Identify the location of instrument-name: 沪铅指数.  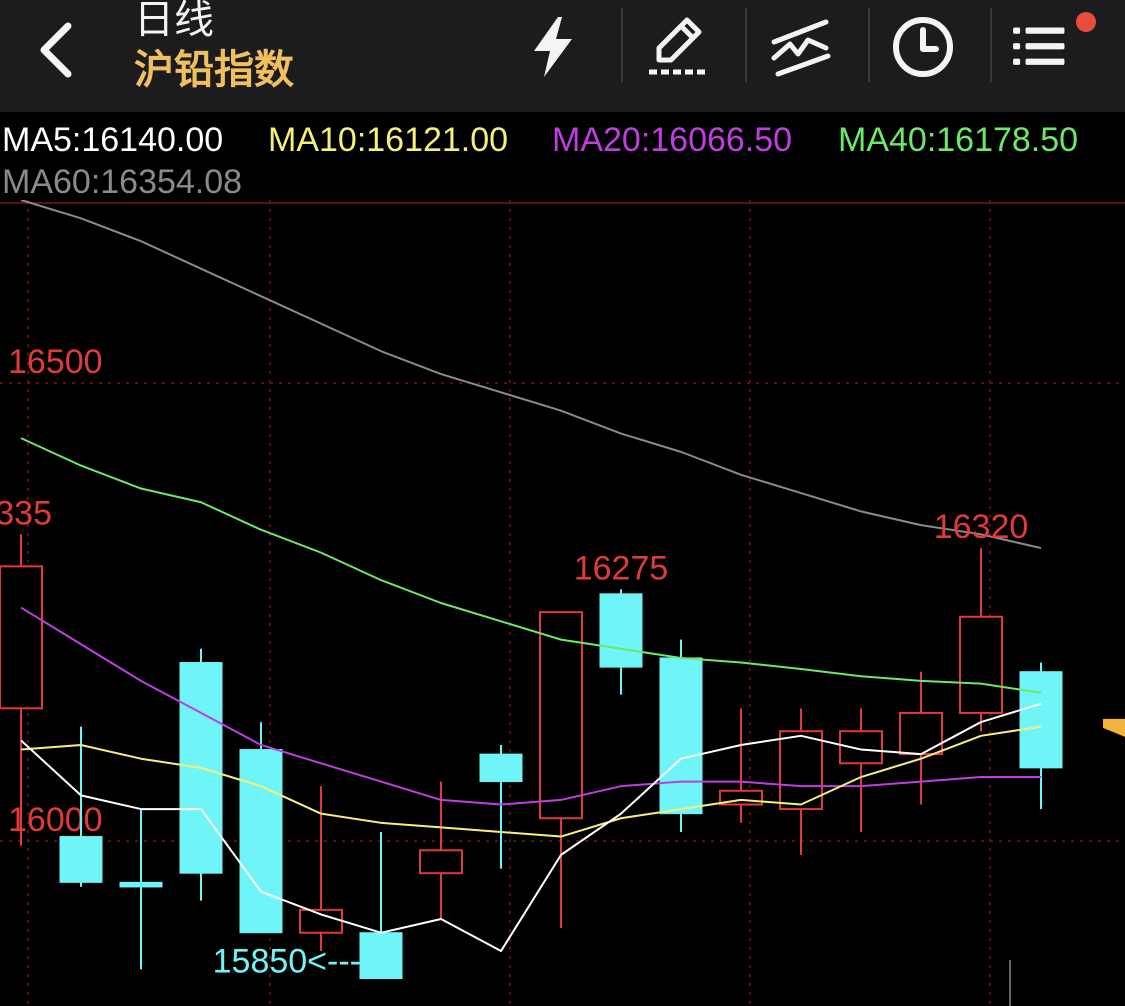
(214, 70).